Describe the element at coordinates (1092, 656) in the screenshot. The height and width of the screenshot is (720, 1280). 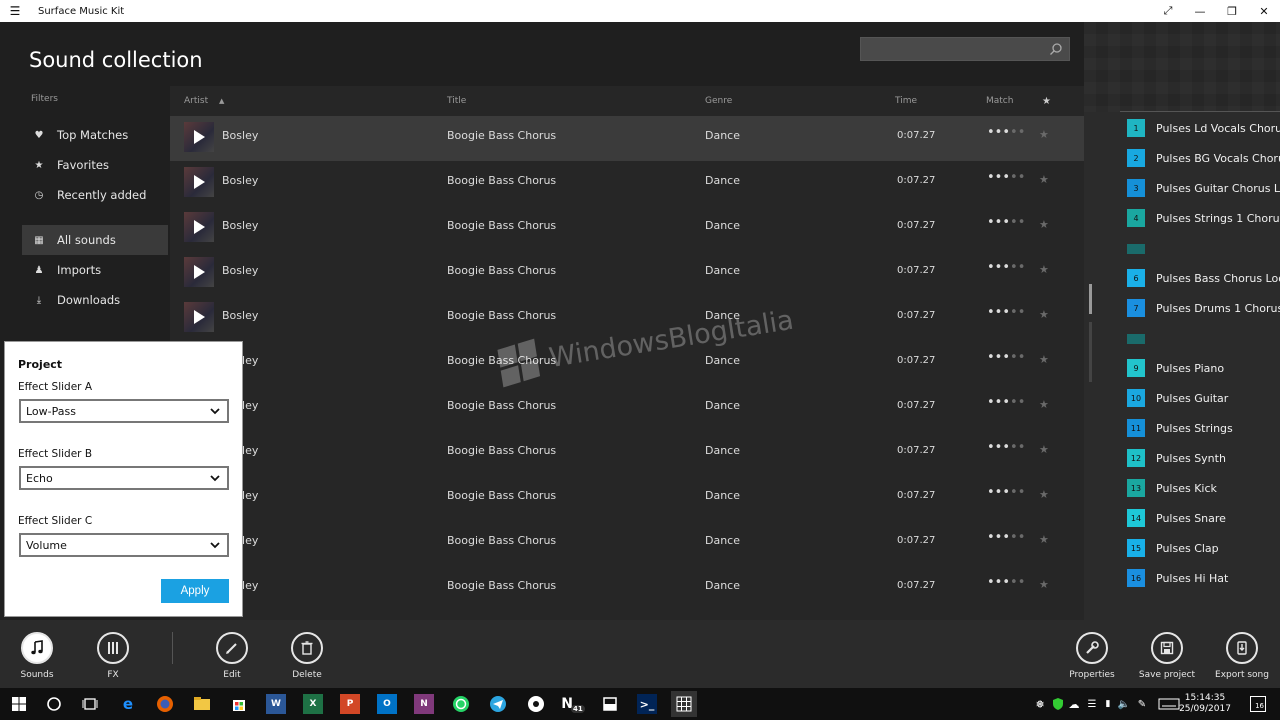
I see `properties-button: Properties` at that location.